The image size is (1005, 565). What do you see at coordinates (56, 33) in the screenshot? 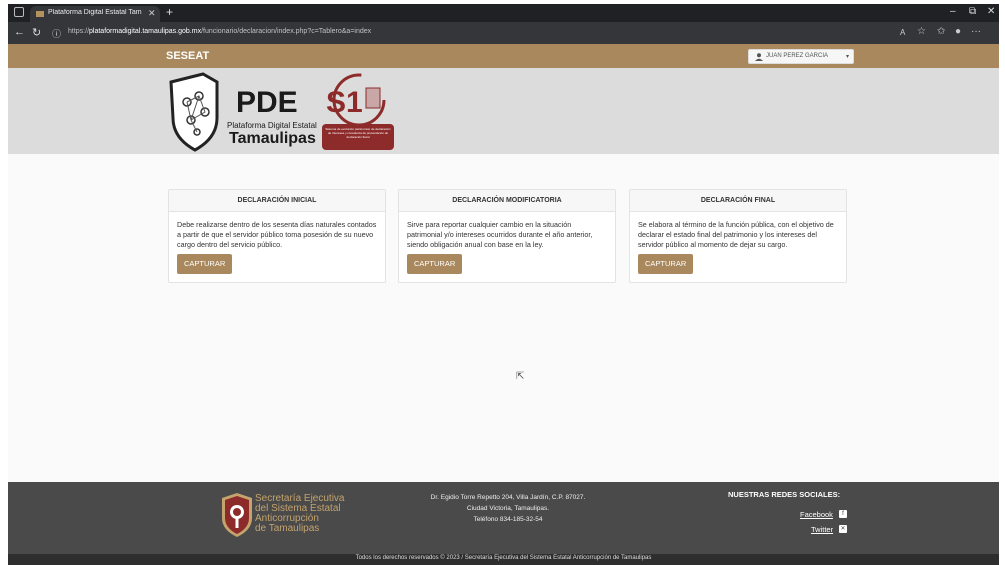
I see `site-info-icon: ⓘ` at bounding box center [56, 33].